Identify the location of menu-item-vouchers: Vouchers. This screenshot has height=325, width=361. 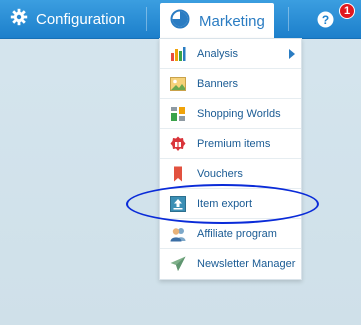
(230, 174).